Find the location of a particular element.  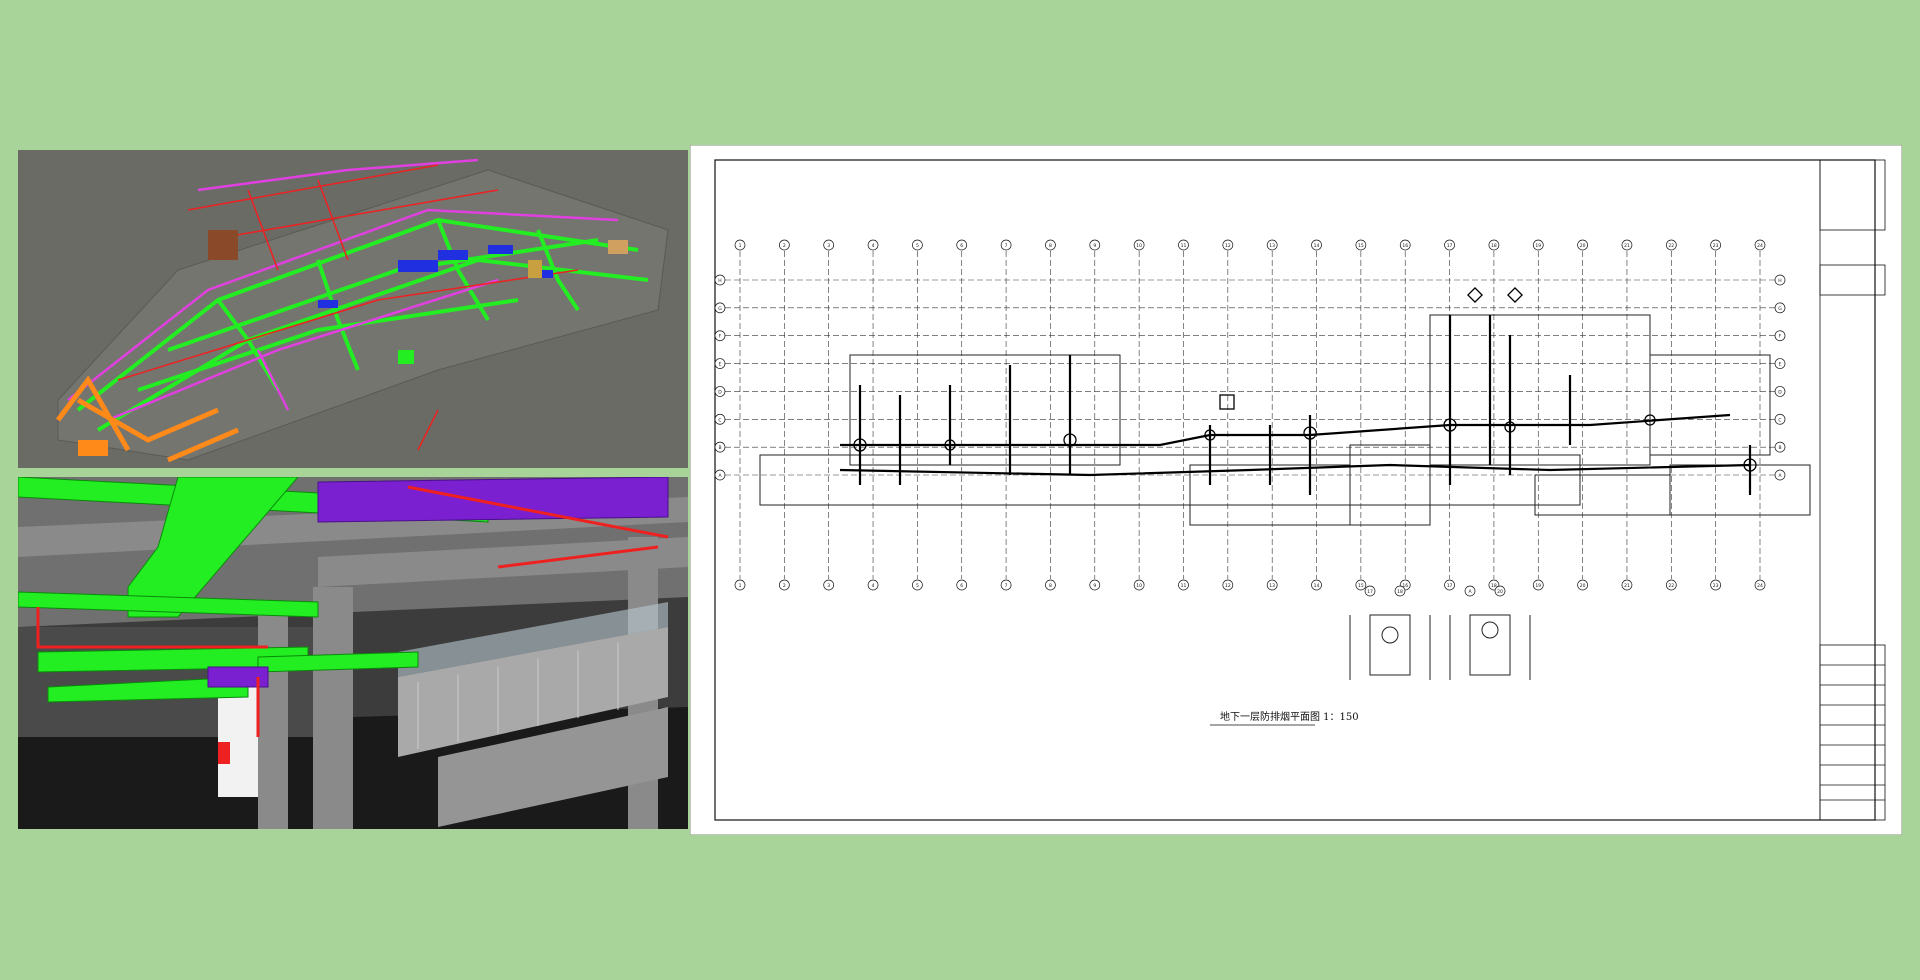

mep-3d-interior-view is located at coordinates (353, 653).